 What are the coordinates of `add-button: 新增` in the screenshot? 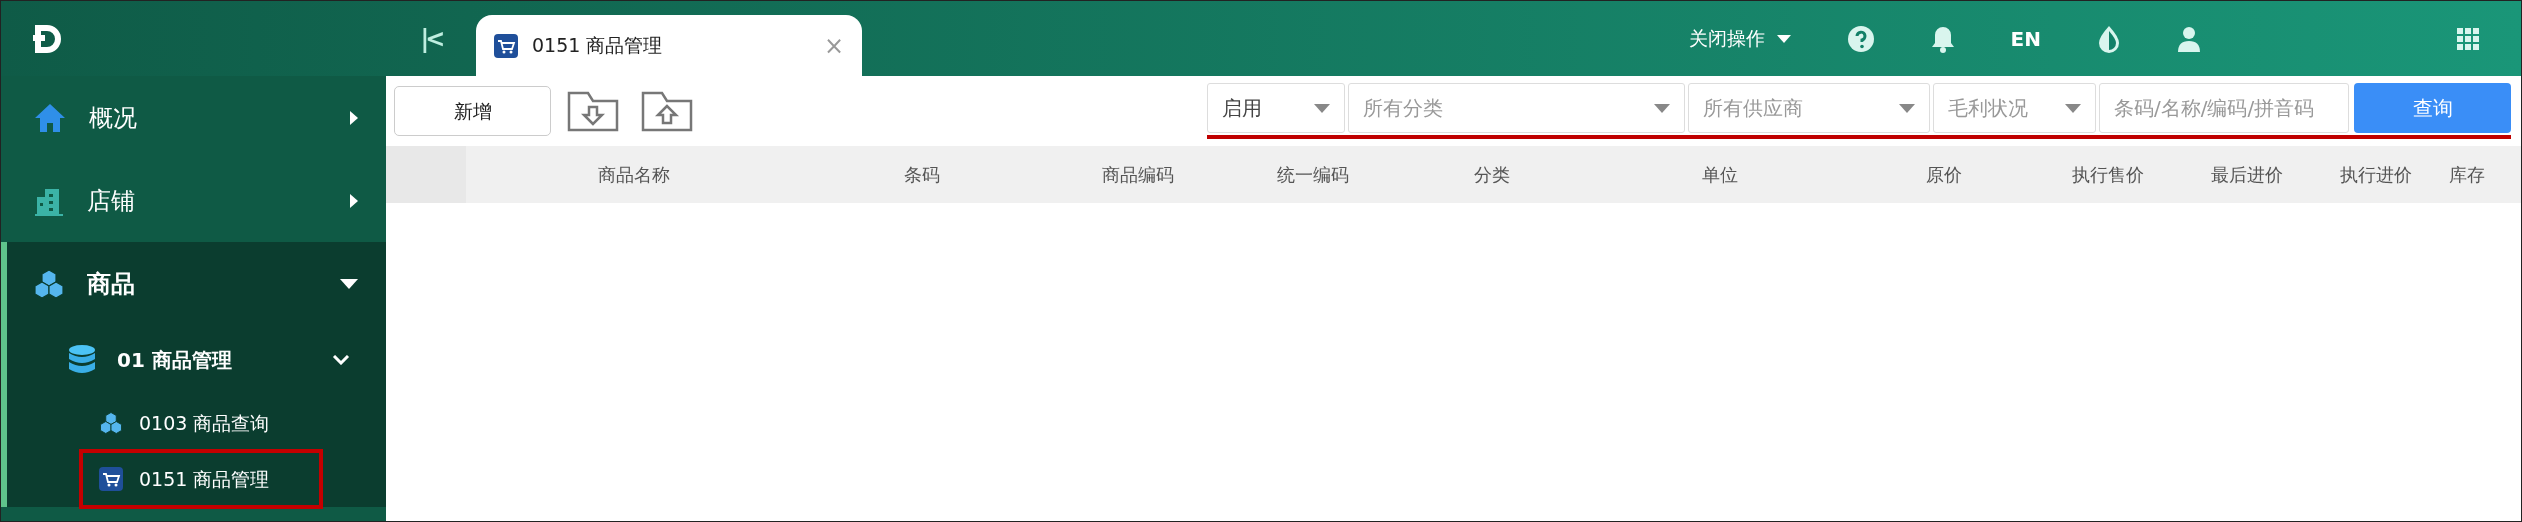 It's located at (472, 111).